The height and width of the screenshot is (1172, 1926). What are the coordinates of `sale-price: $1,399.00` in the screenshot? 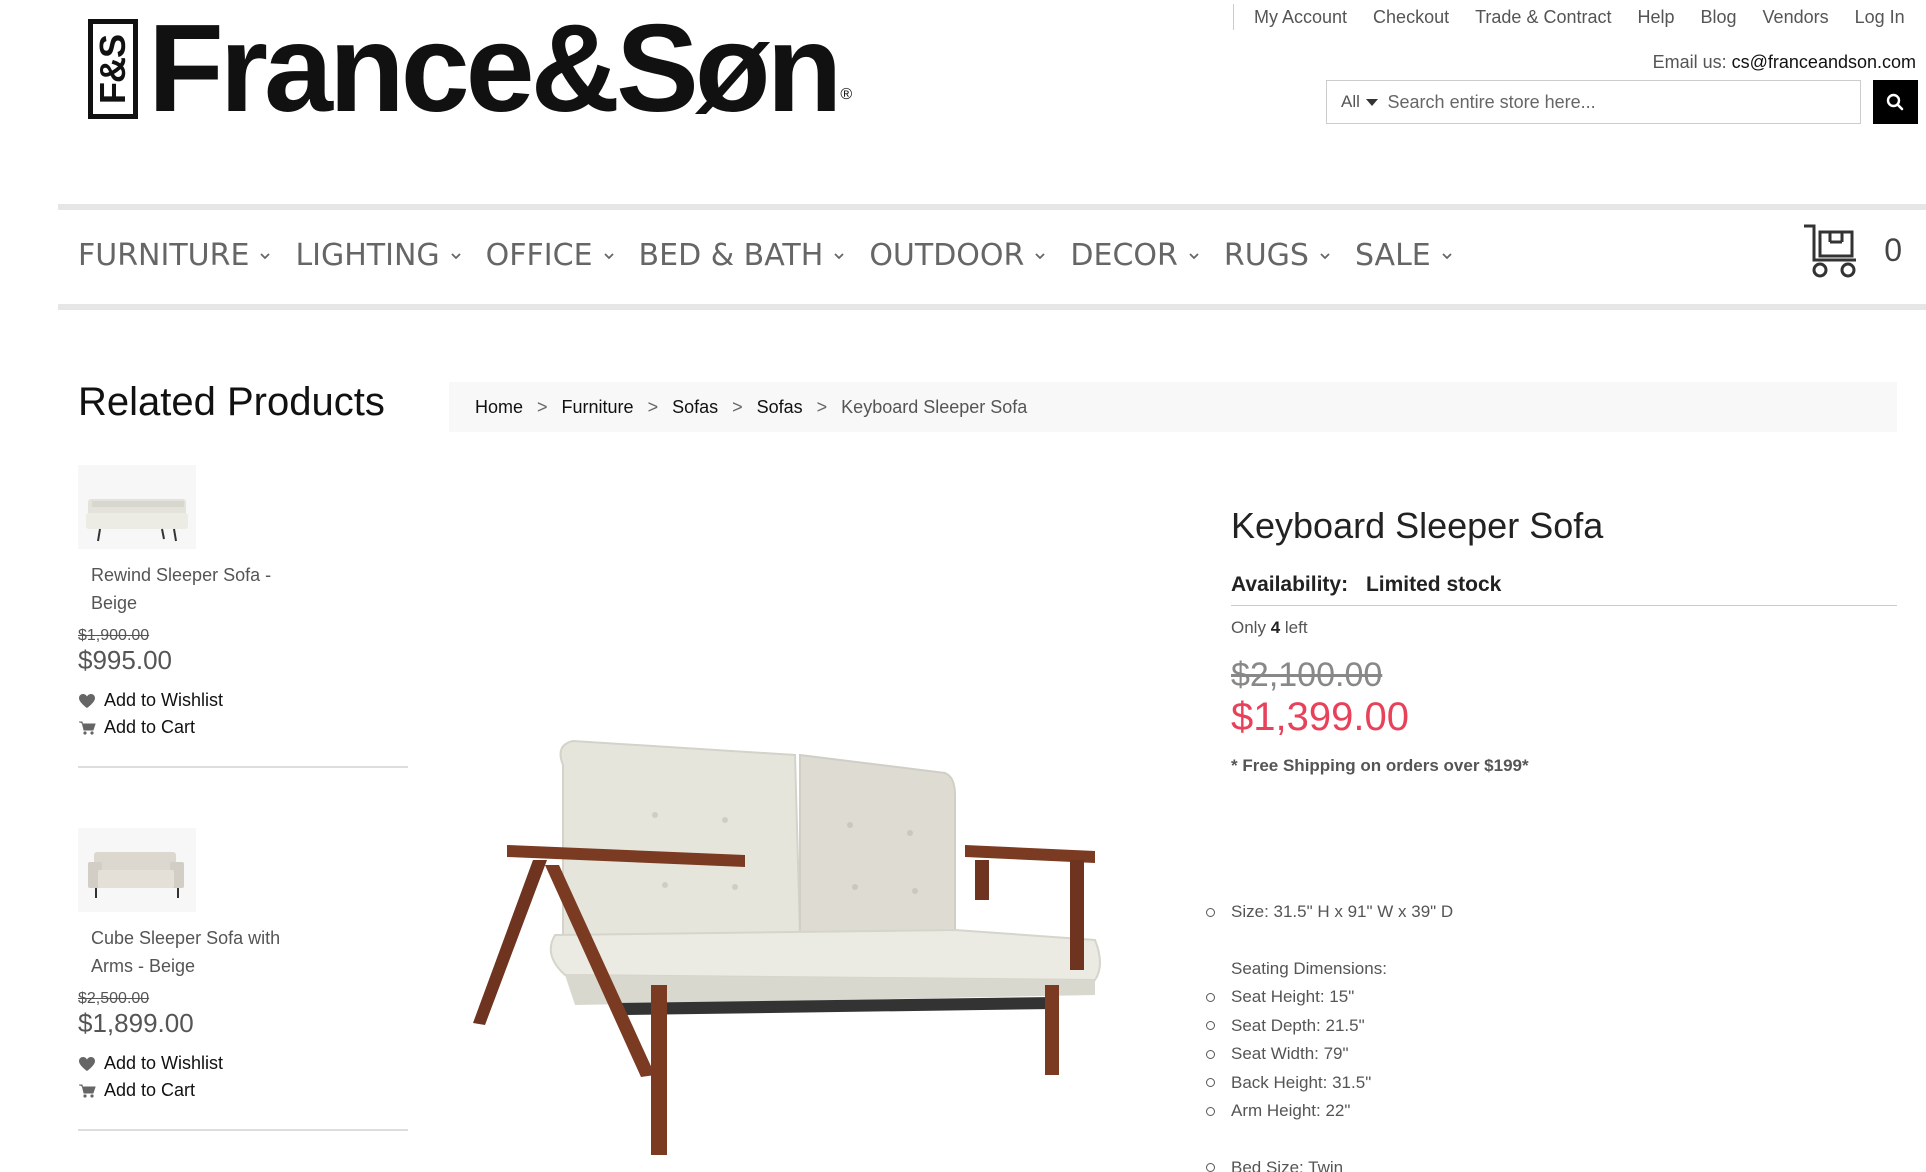 It's located at (1320, 717).